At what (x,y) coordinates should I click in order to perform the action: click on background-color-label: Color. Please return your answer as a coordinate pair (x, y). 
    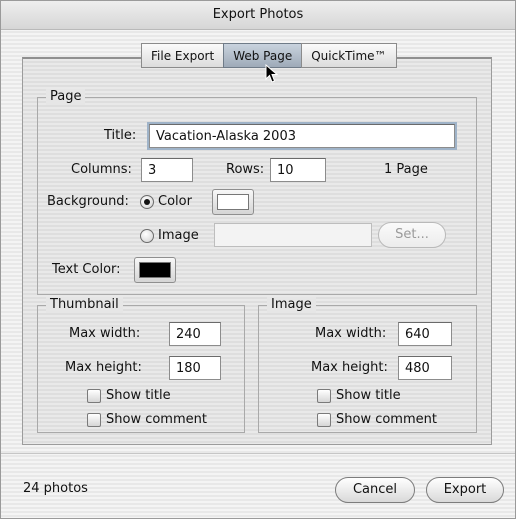
    Looking at the image, I should click on (175, 201).